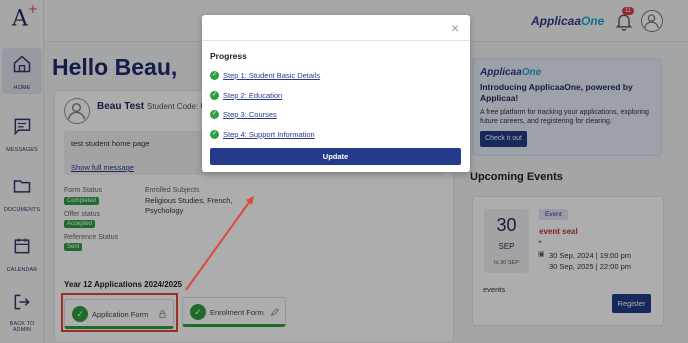 Image resolution: width=688 pixels, height=343 pixels. Describe the element at coordinates (335, 156) in the screenshot. I see `update-button: Update` at that location.